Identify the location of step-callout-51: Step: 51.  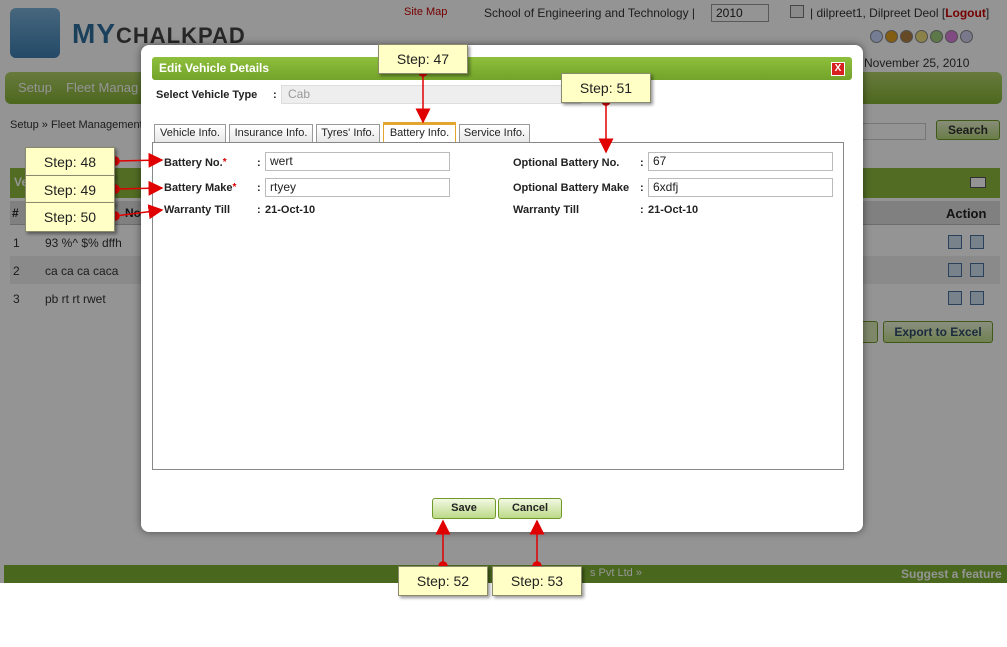
(606, 88).